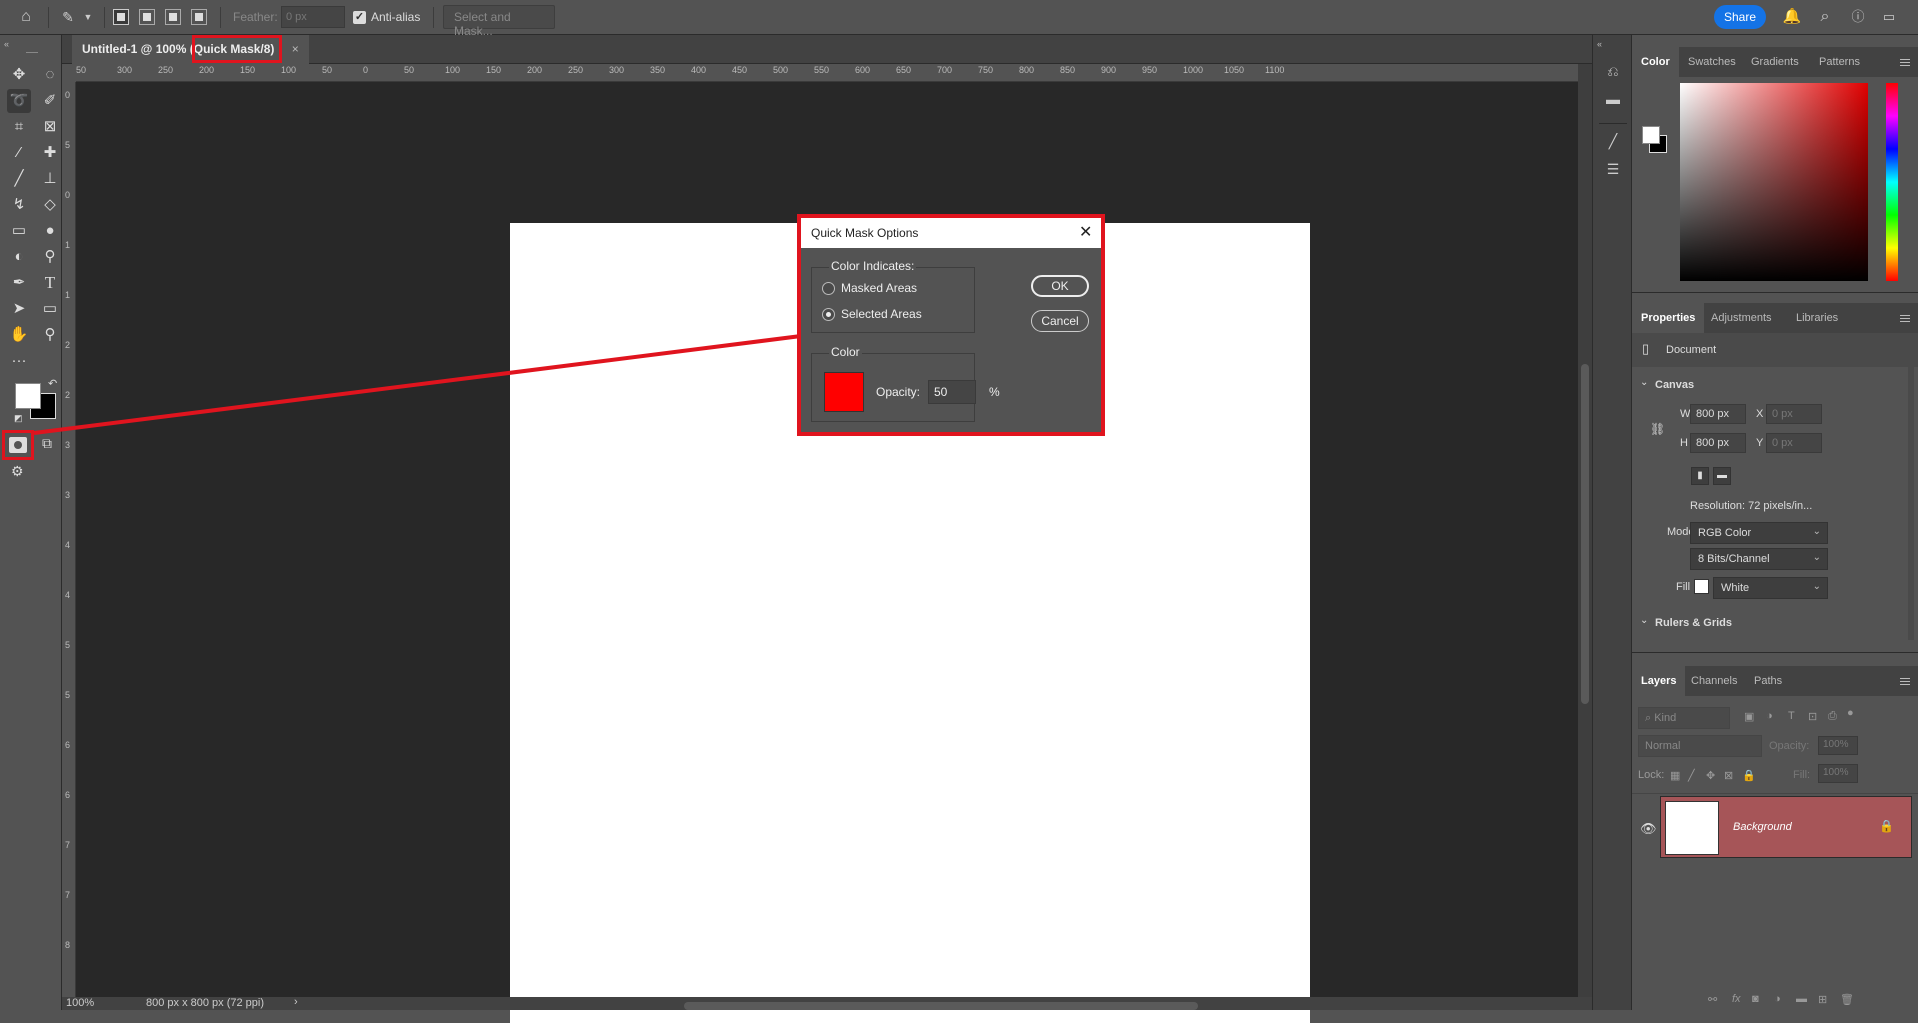 This screenshot has width=1918, height=1023. Describe the element at coordinates (19, 283) in the screenshot. I see `pen-tool-icon: ✒` at that location.